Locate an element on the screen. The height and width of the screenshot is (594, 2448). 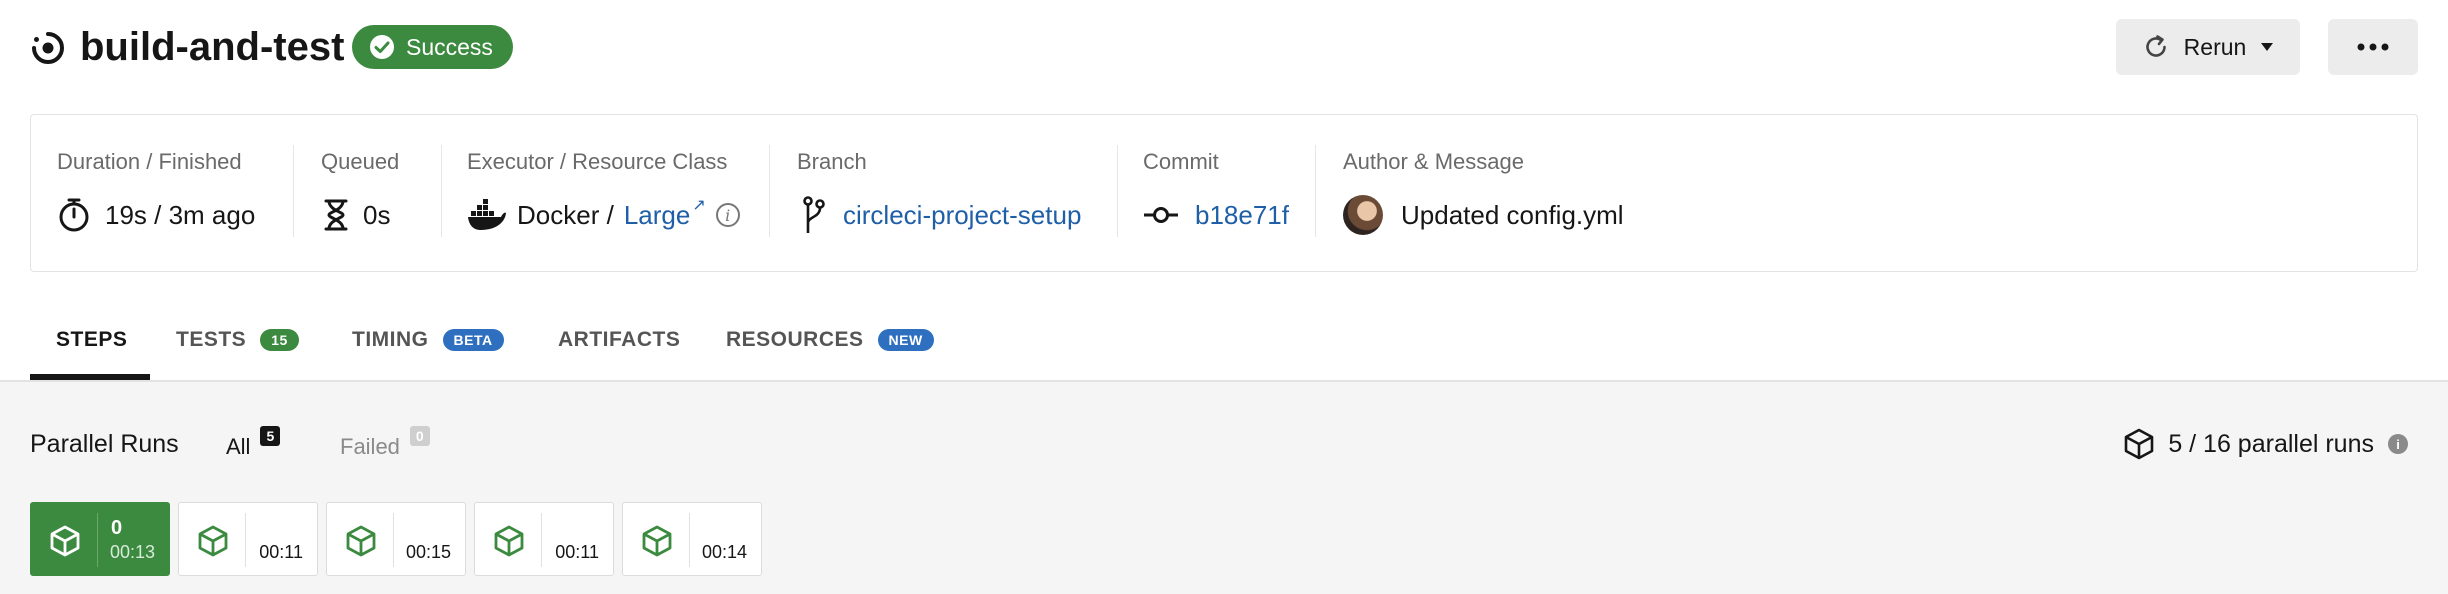
status-badge: Success is located at coordinates (432, 47).